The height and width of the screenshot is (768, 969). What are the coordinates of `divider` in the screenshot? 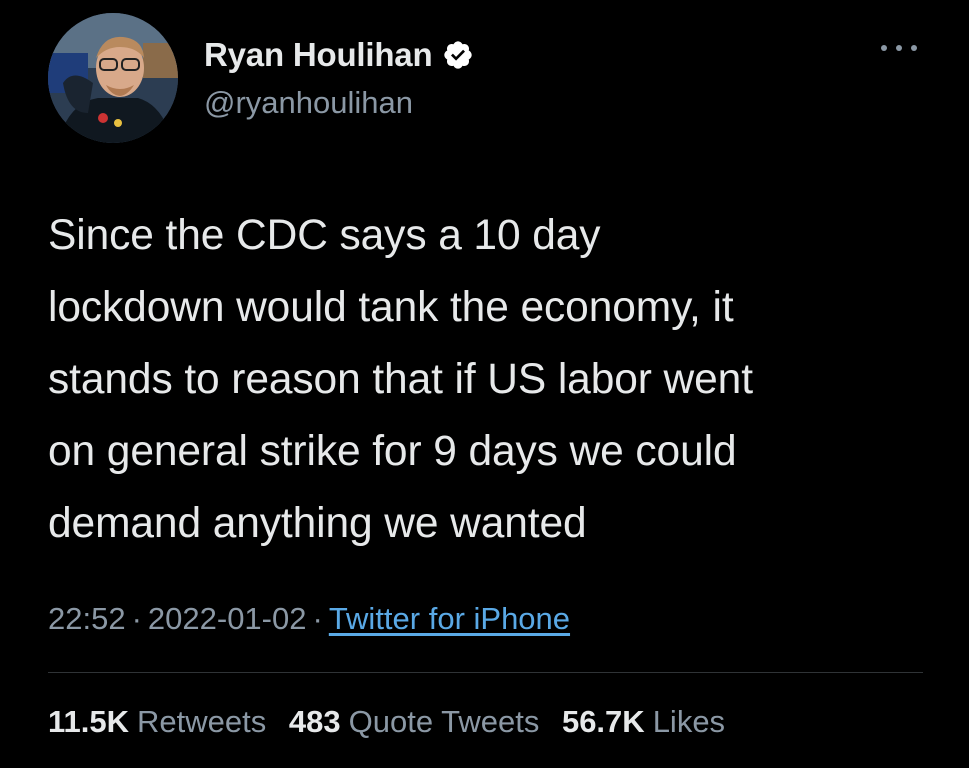 It's located at (485, 672).